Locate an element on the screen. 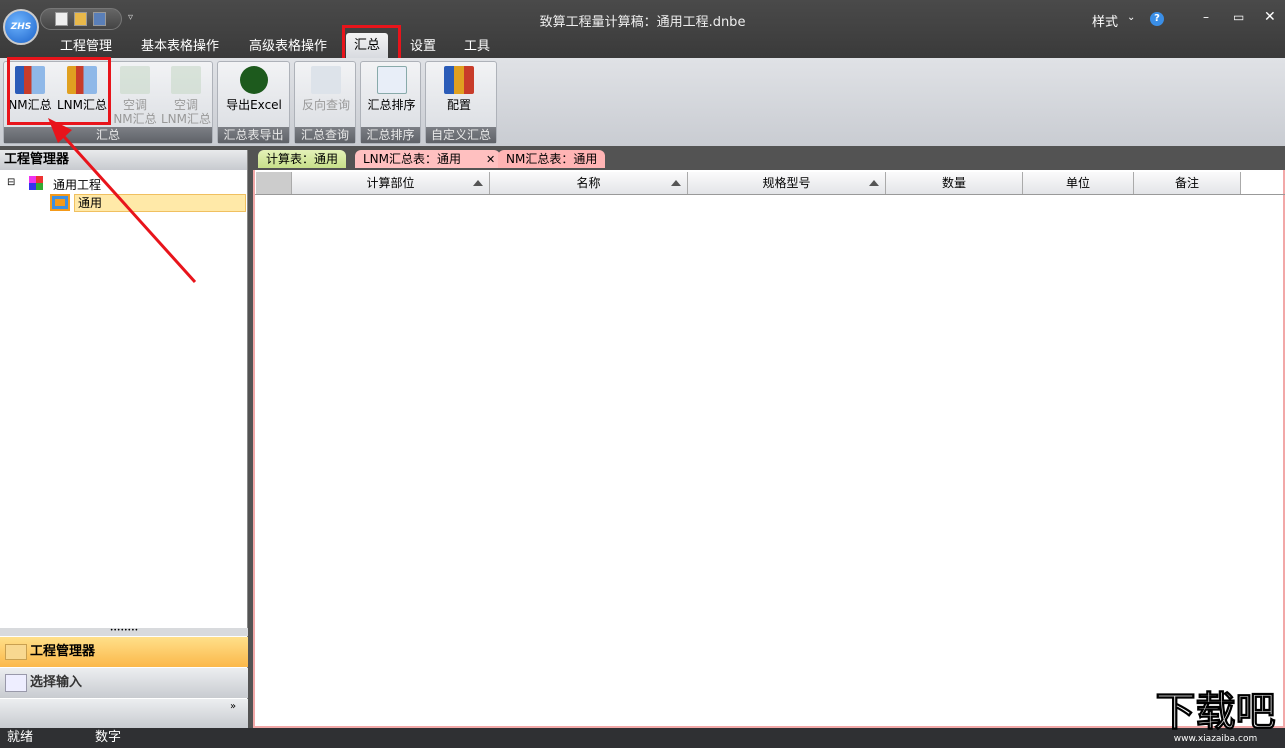  table-header: 计算部位 名称 规格型号 数量 单位 备注 is located at coordinates (770, 183).